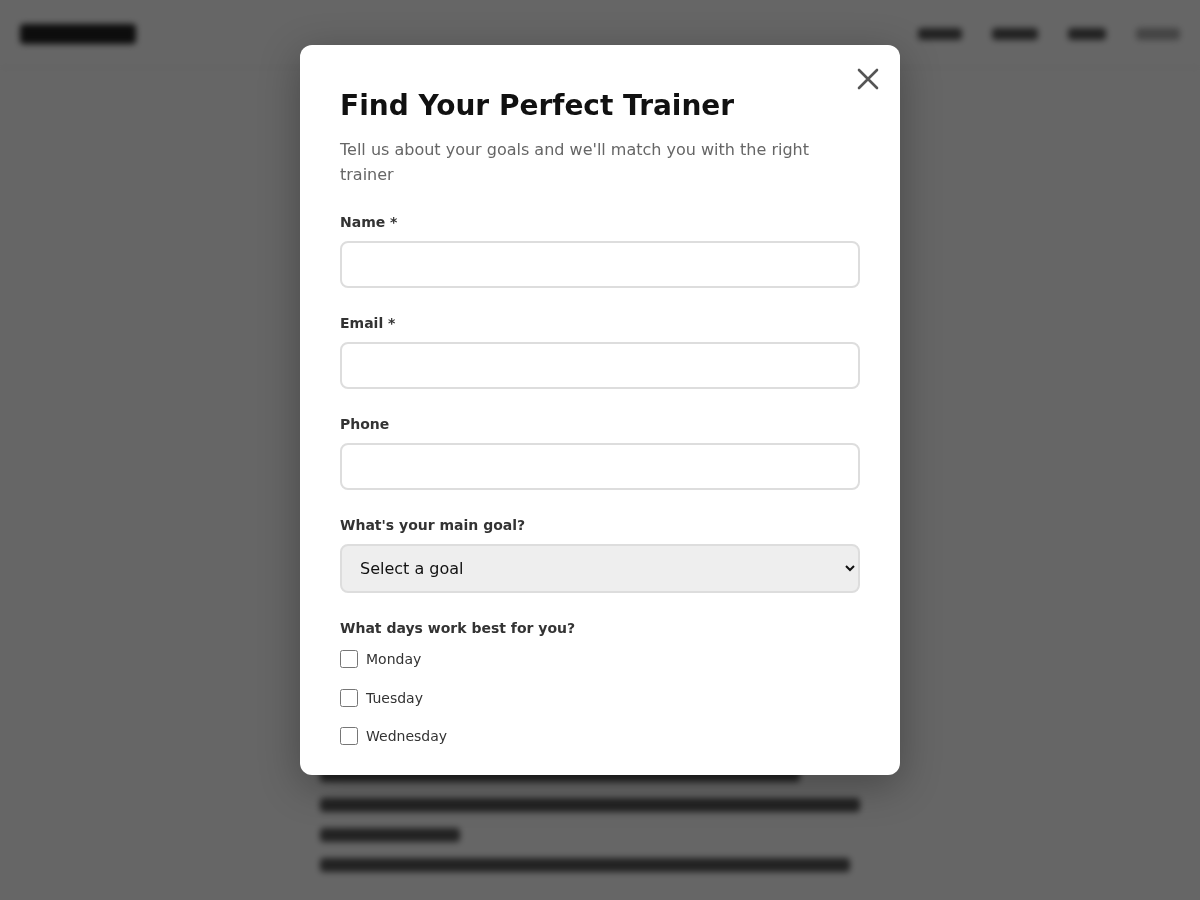 The width and height of the screenshot is (1200, 900). Describe the element at coordinates (368, 323) in the screenshot. I see `field-label: Email *` at that location.